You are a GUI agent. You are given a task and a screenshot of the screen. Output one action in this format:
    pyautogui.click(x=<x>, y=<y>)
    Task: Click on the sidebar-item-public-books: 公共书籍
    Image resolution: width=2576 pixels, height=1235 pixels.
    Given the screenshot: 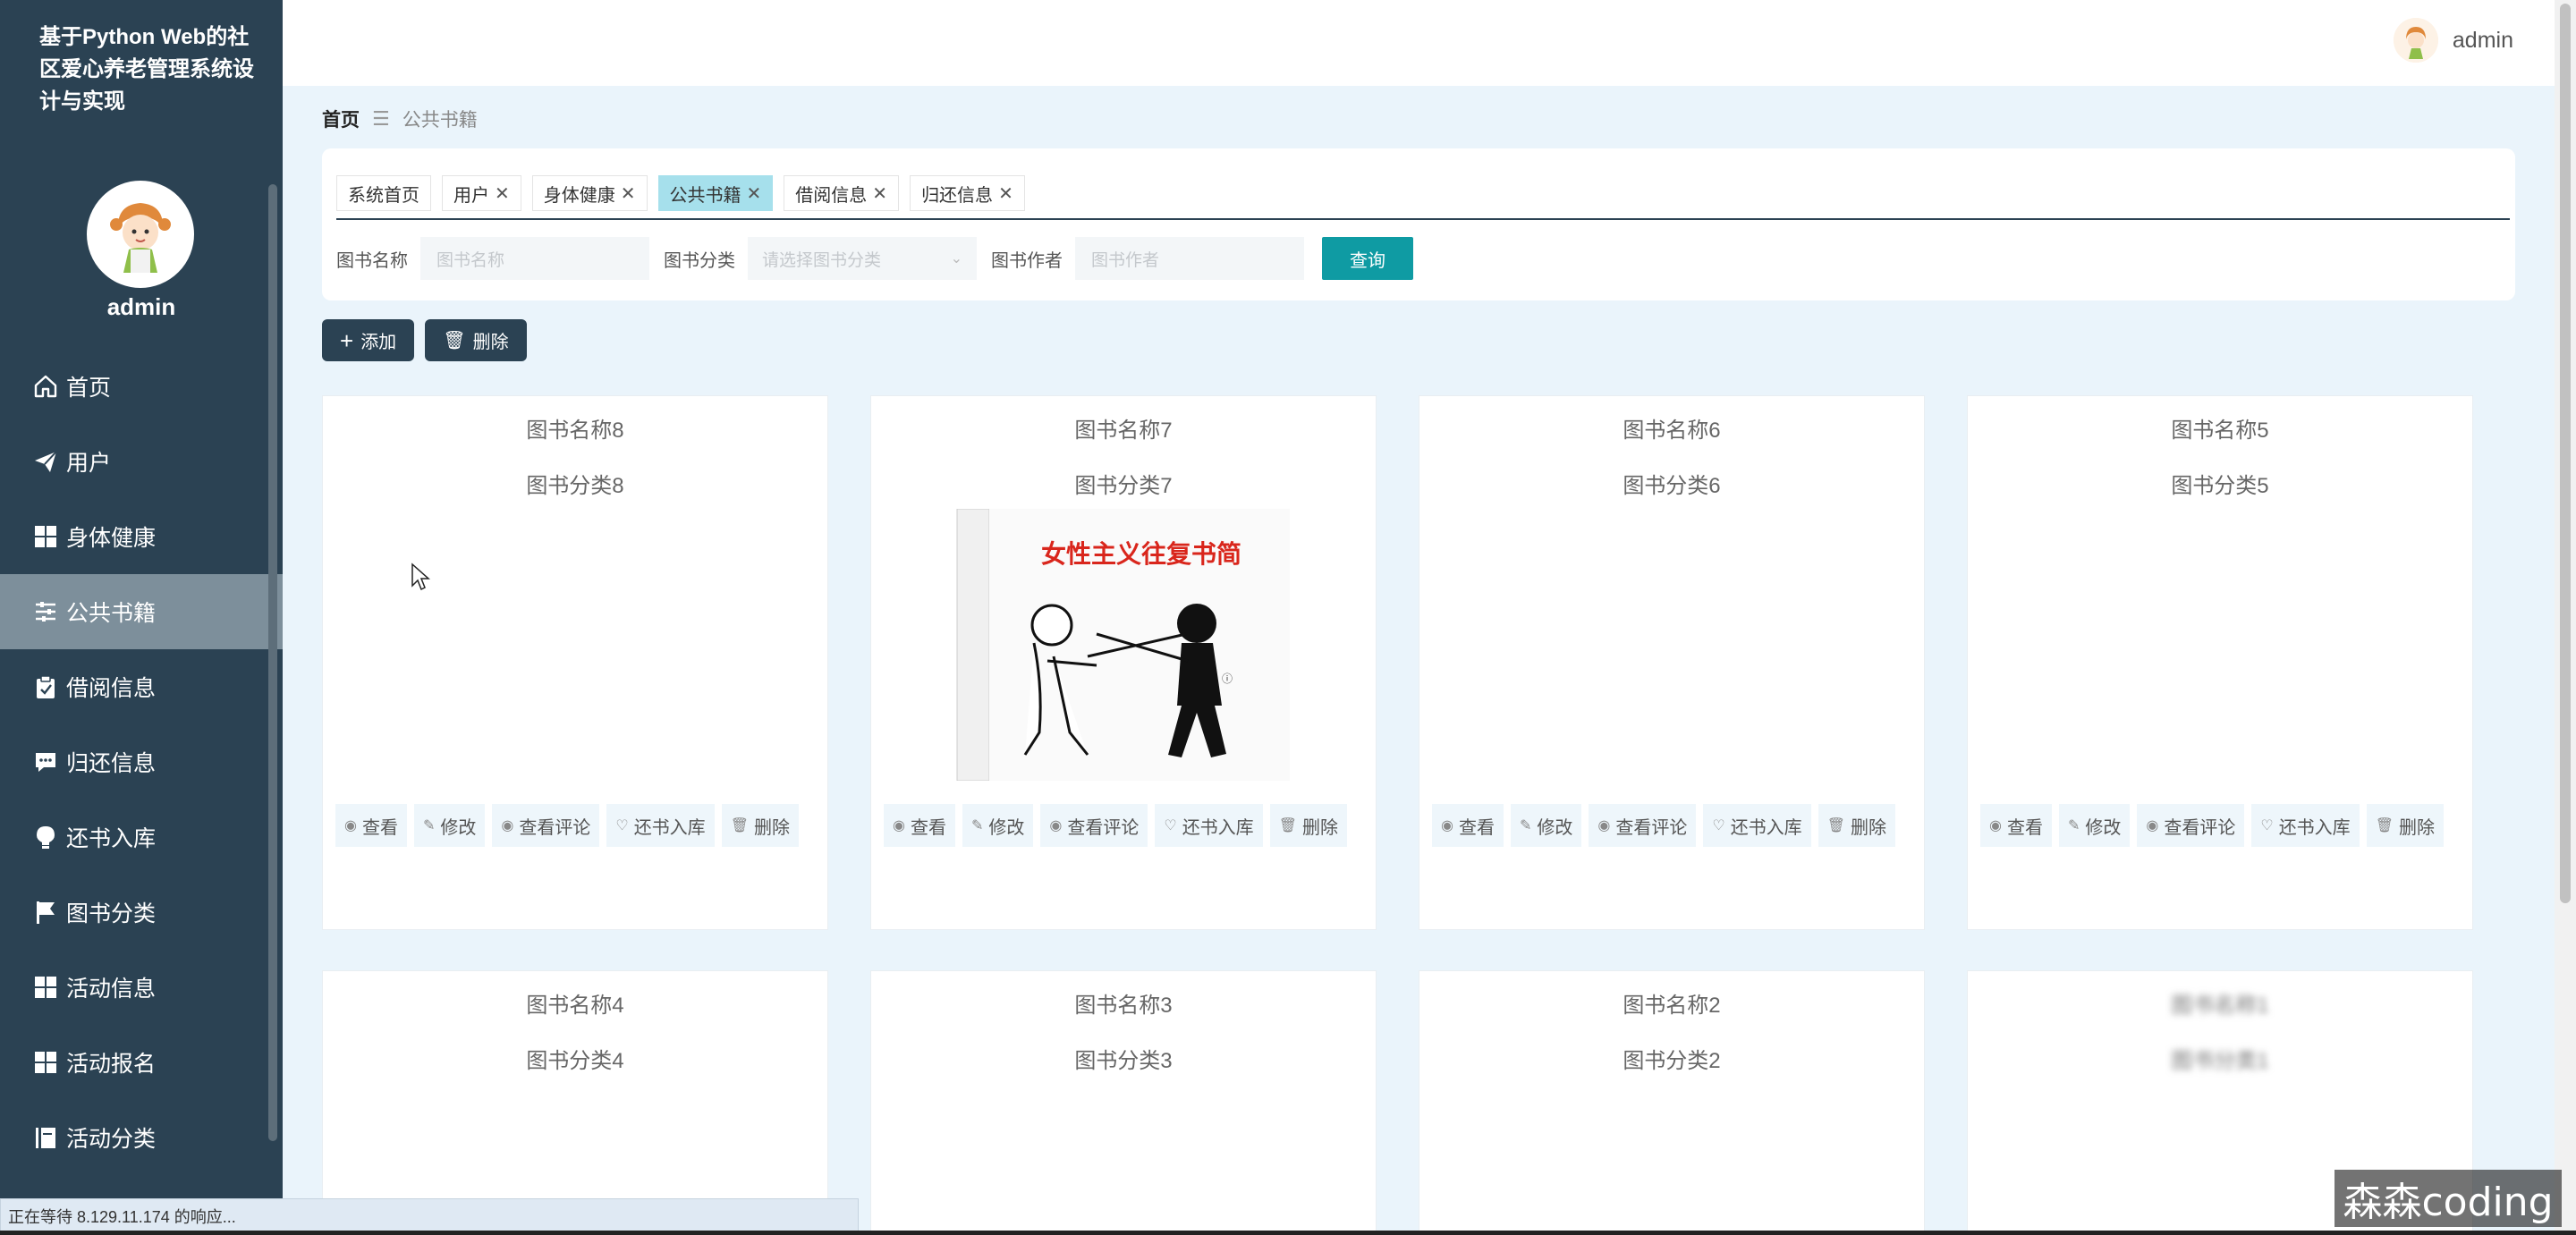 What is the action you would take?
    pyautogui.click(x=141, y=612)
    